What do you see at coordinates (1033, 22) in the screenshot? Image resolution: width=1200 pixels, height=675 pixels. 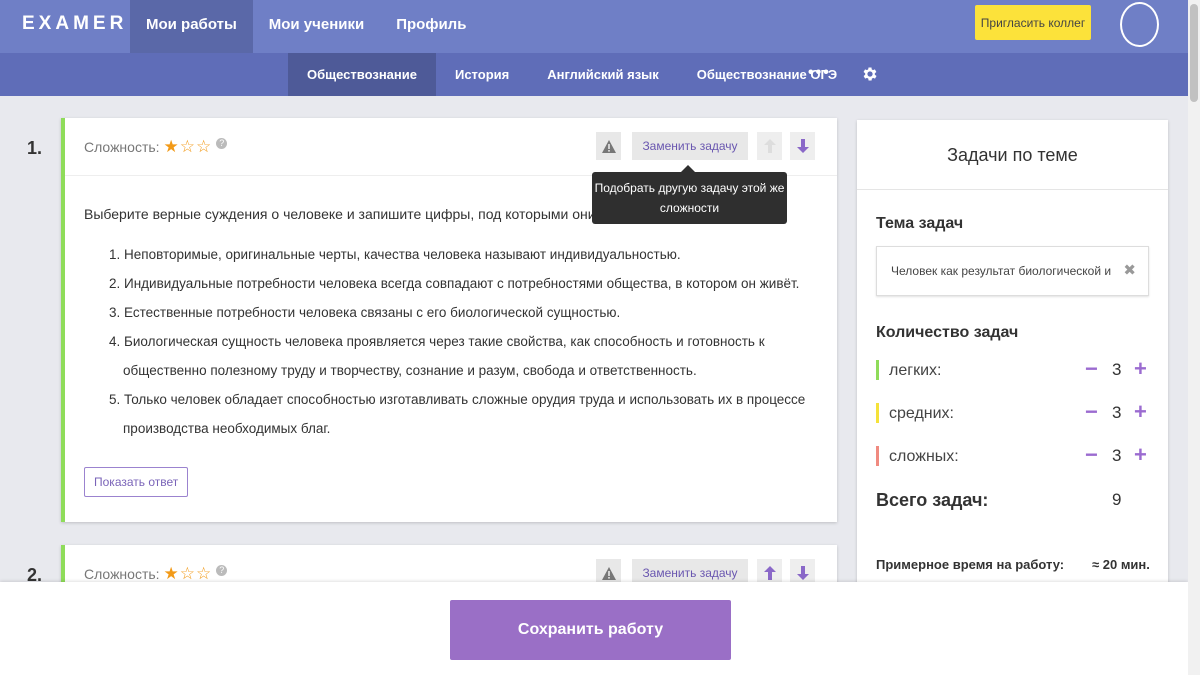 I see `invite-colleagues-button: Пригласить коллег` at bounding box center [1033, 22].